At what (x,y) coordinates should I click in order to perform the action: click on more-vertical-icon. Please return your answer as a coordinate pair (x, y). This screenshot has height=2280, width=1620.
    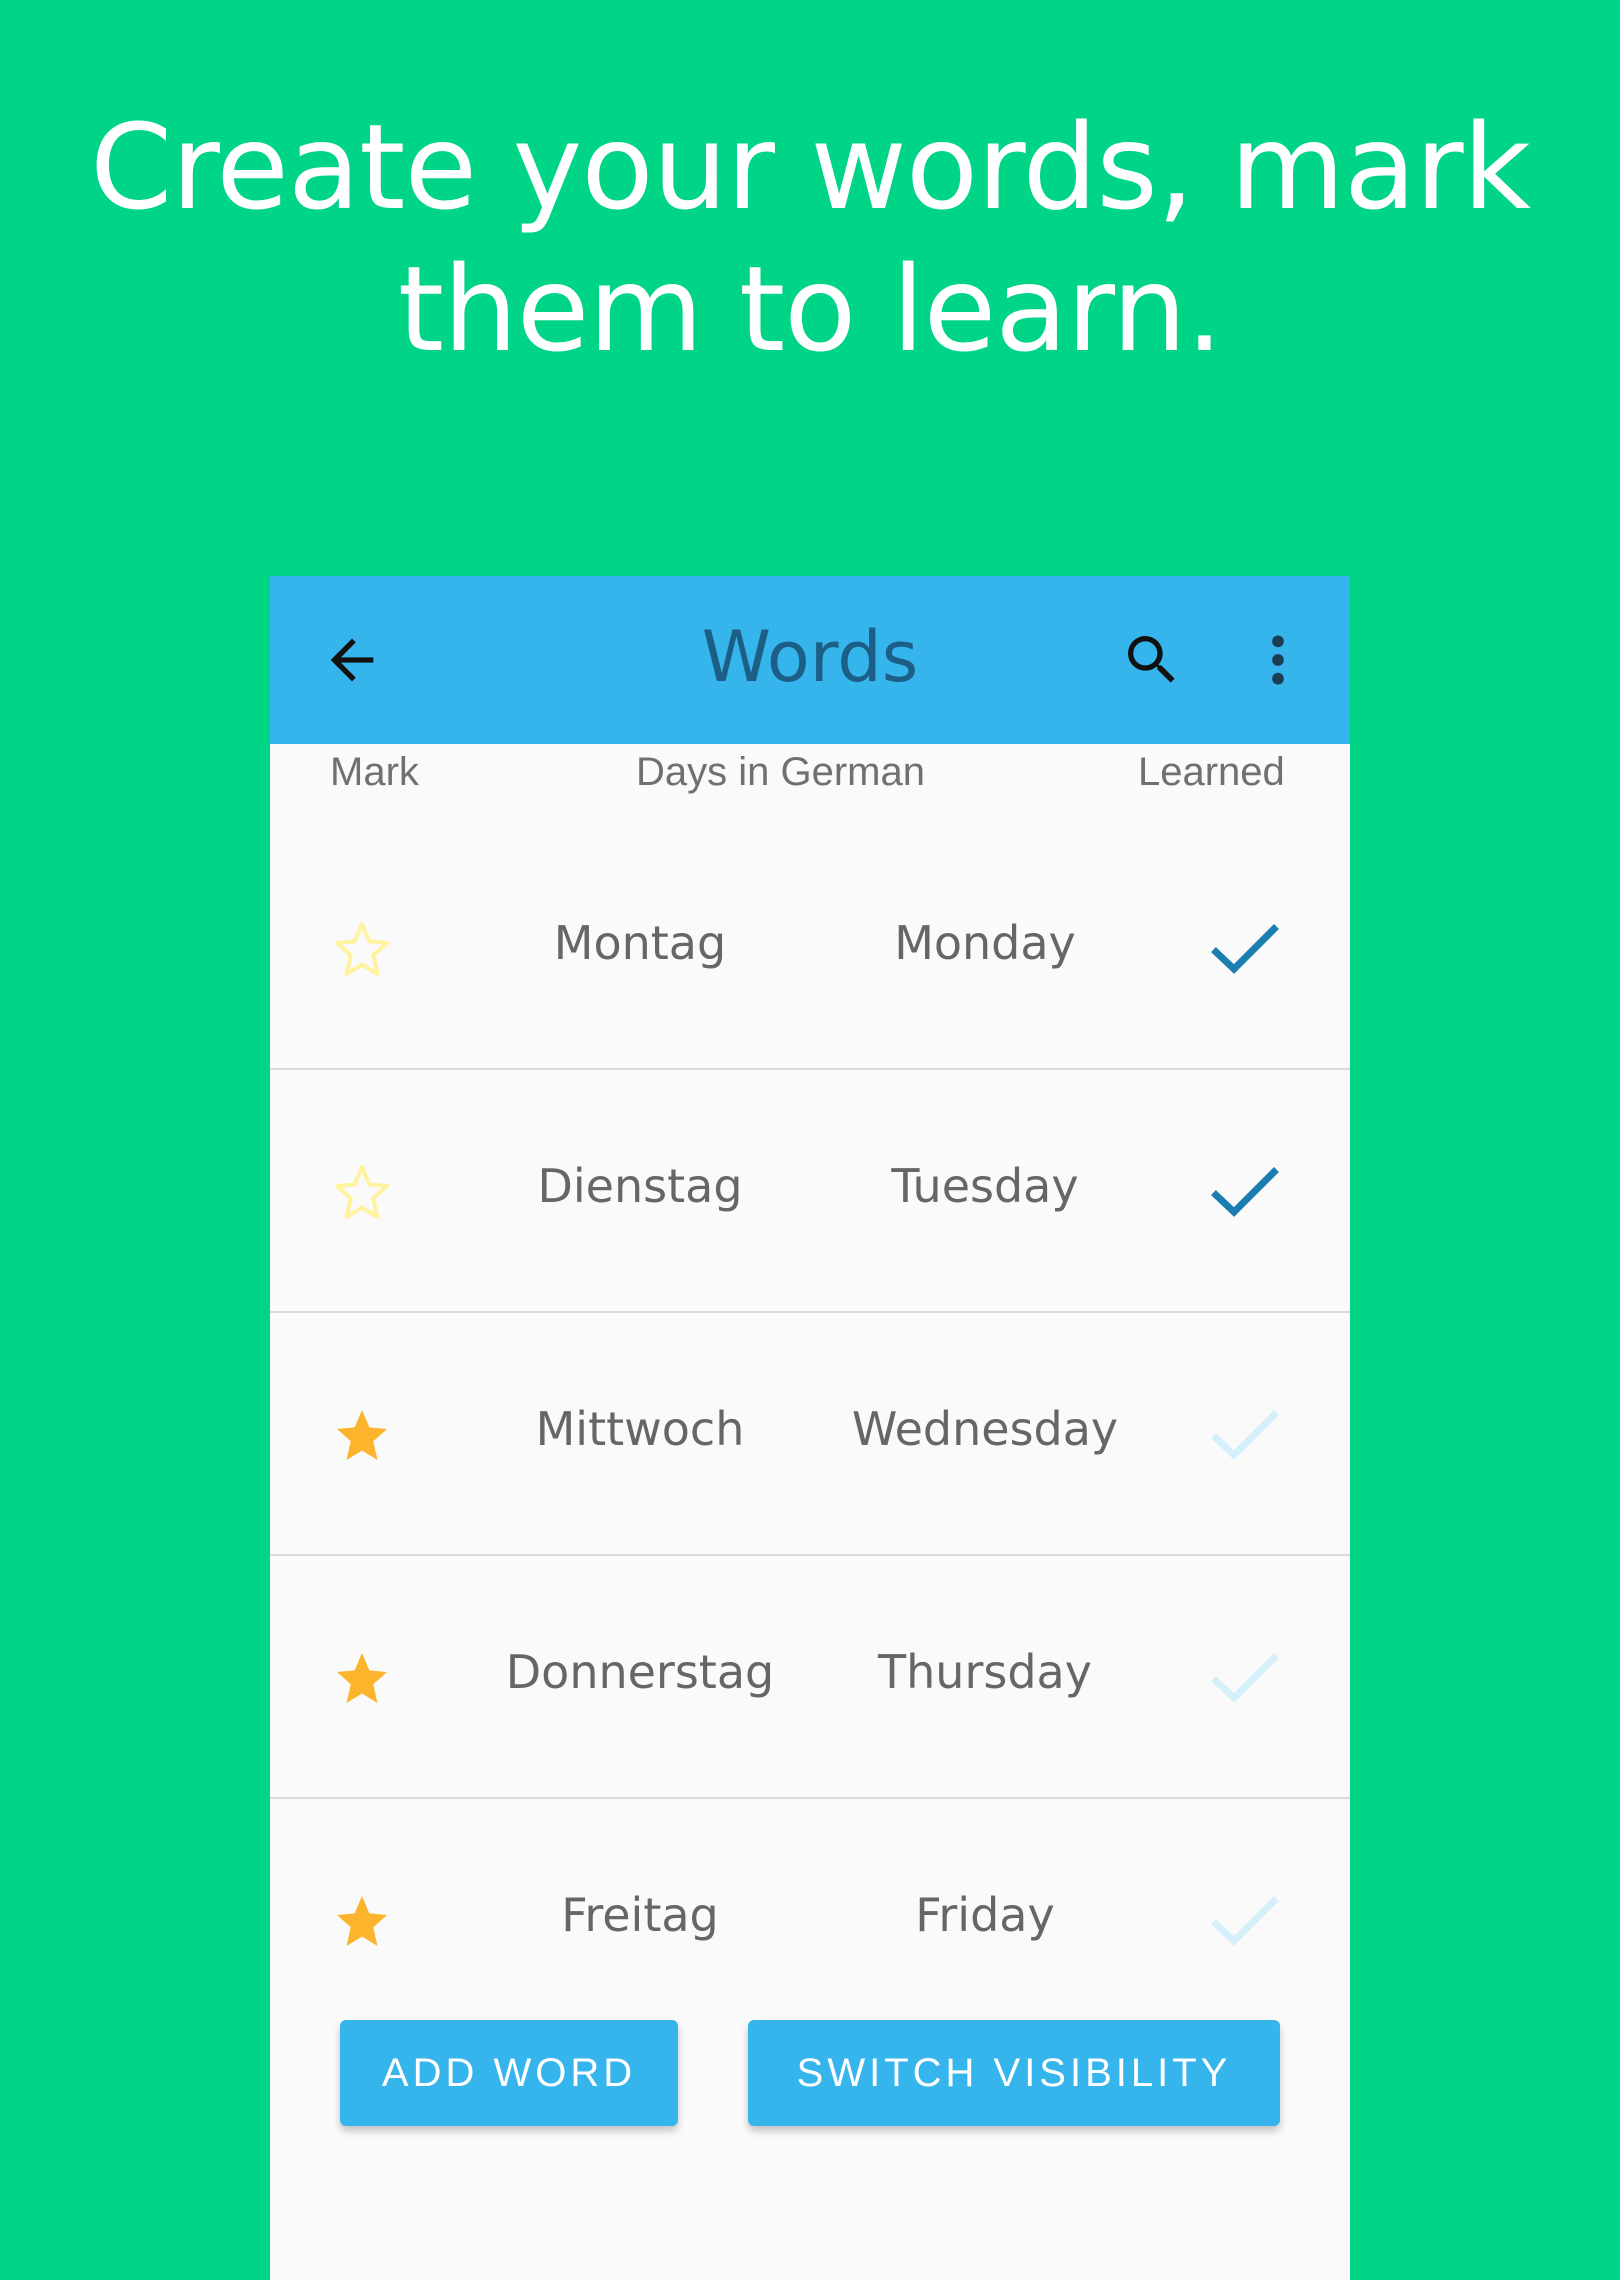
    Looking at the image, I should click on (1278, 660).